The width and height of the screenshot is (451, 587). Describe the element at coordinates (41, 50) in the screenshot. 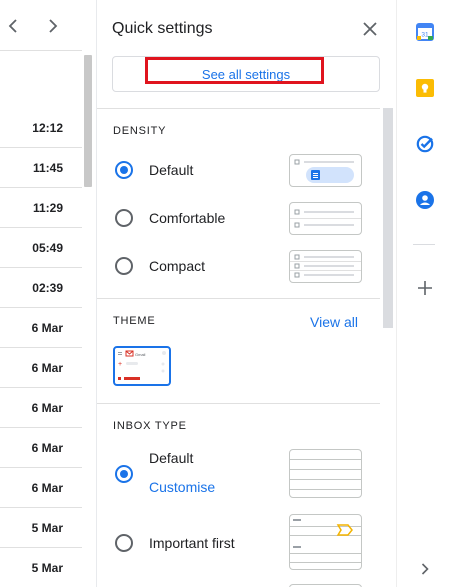

I see `list-header-divider` at that location.